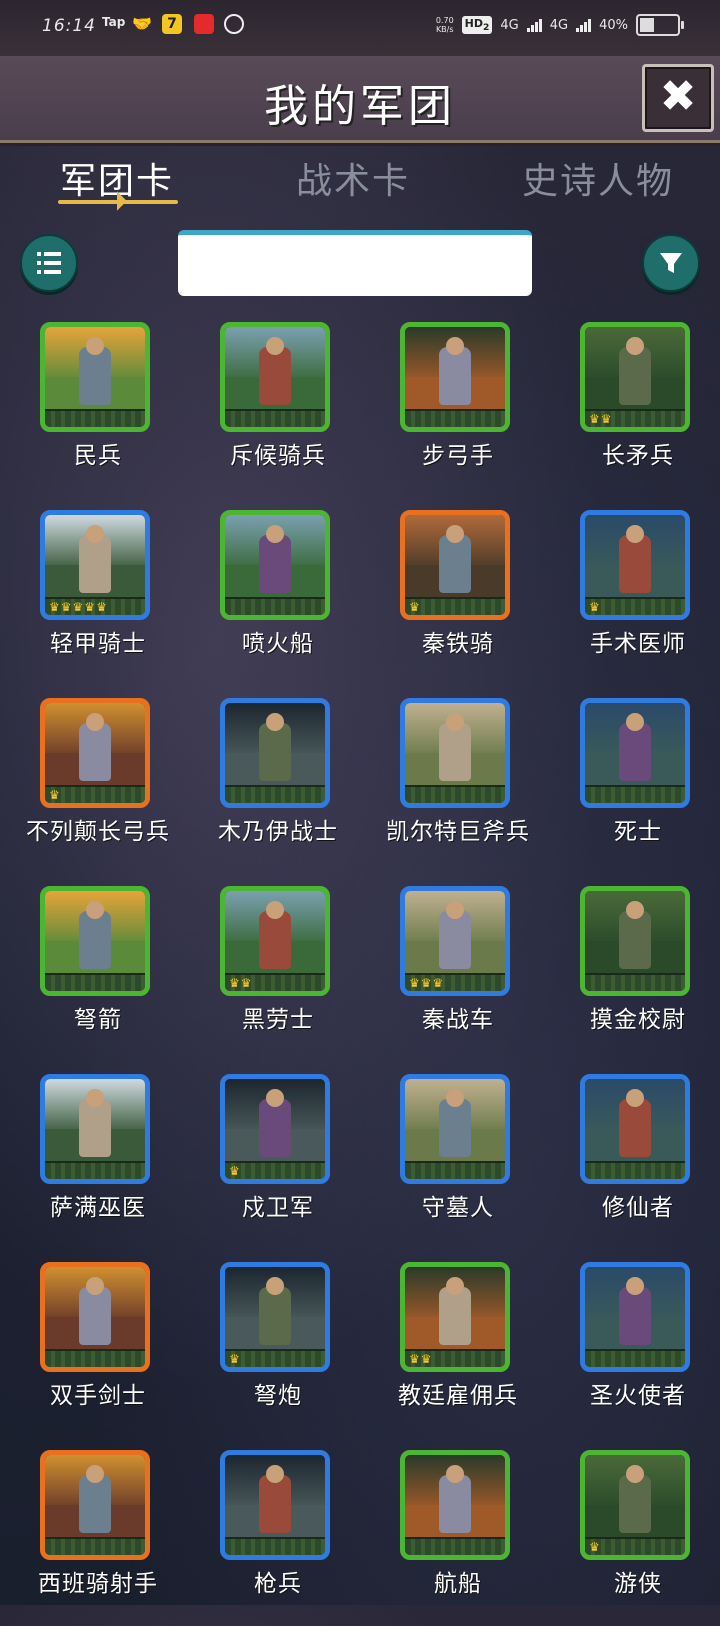 The image size is (720, 1626). I want to click on card-name: 弩箭, so click(98, 1020).